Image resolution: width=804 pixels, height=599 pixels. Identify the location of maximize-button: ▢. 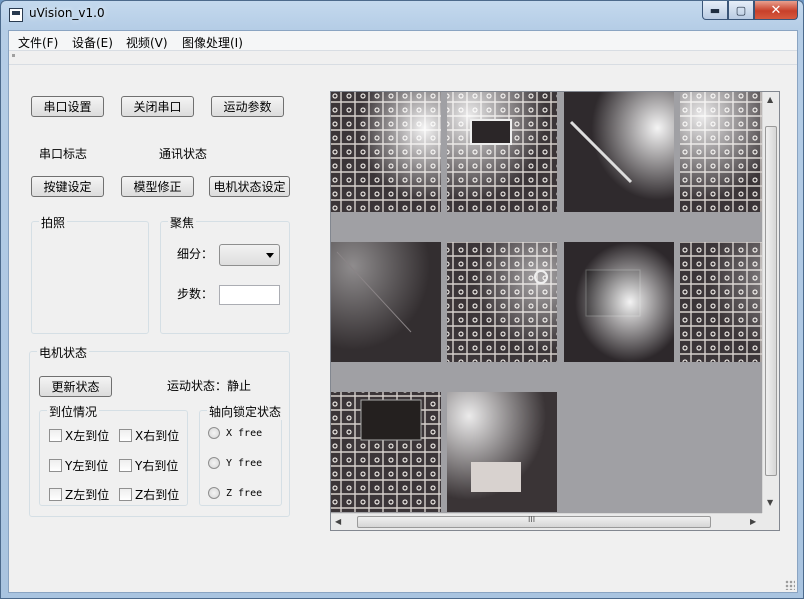
(741, 10).